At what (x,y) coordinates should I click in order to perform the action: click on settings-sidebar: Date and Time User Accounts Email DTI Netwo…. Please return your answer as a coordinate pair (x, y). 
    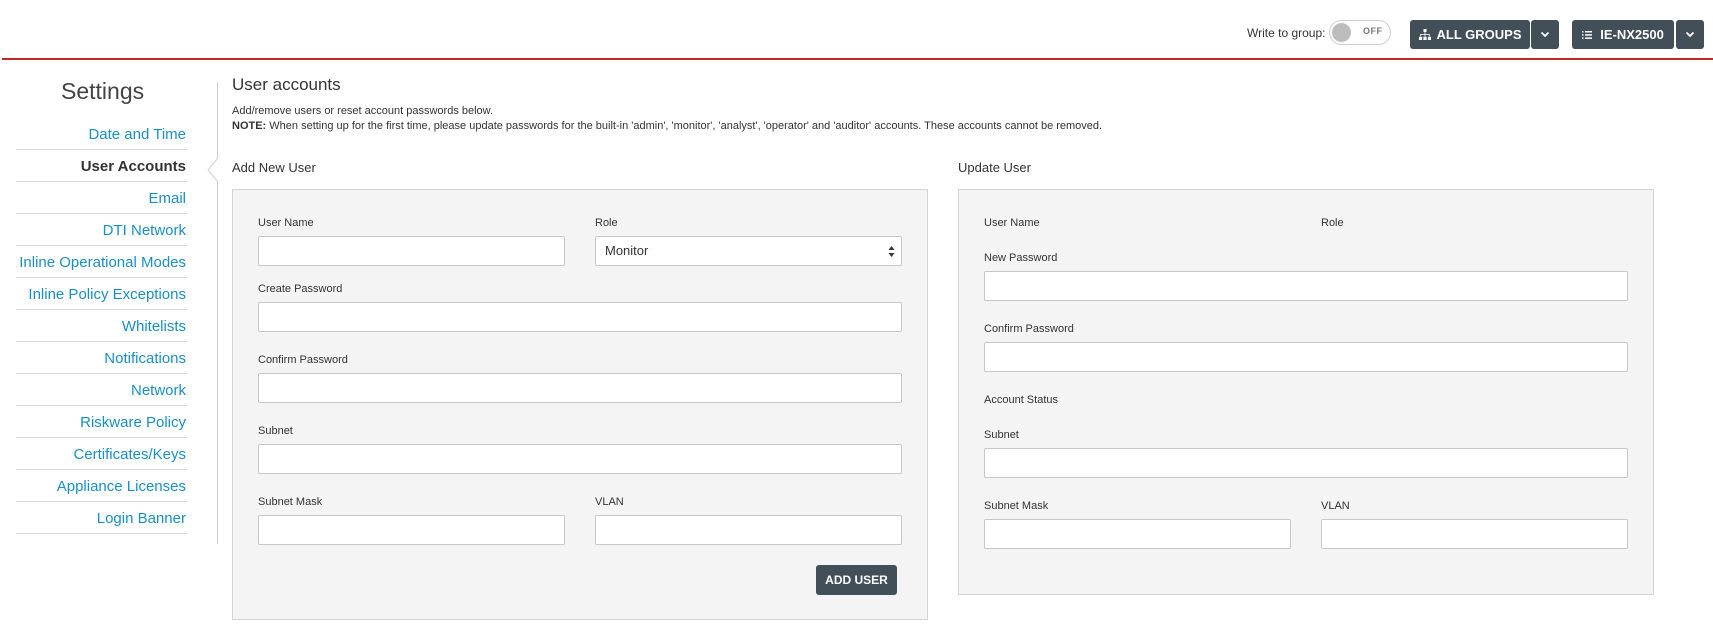
    Looking at the image, I should click on (101, 326).